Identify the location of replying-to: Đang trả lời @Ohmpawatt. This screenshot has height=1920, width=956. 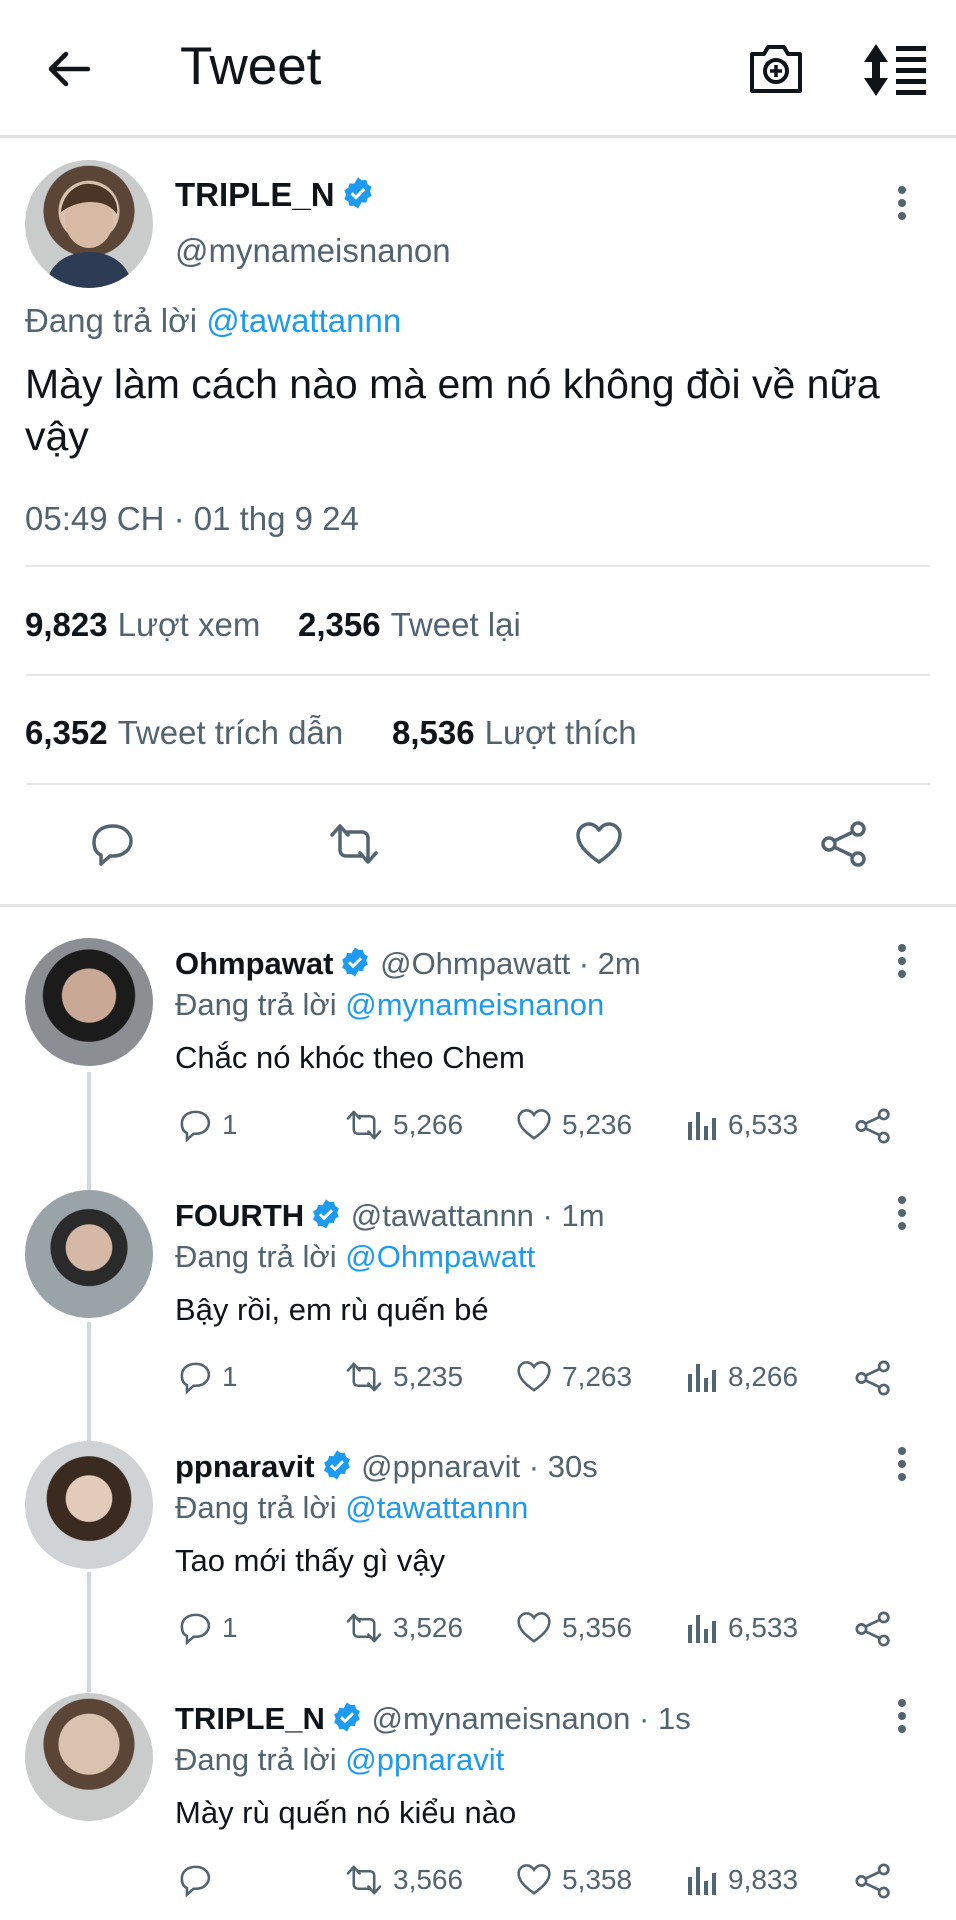
(355, 1256).